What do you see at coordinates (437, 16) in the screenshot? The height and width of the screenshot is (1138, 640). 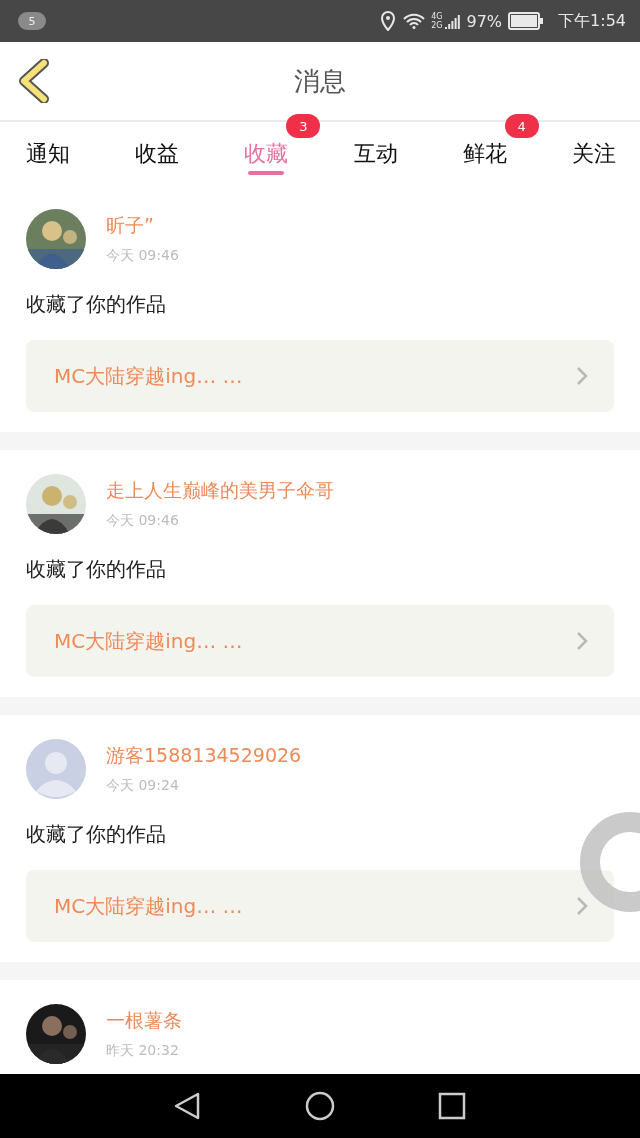 I see `network-label: 4G` at bounding box center [437, 16].